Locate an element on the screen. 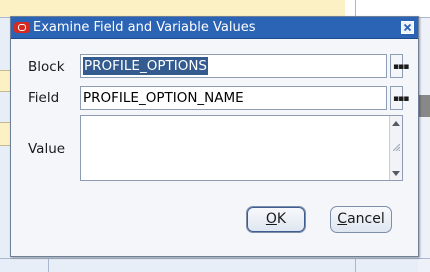  block-value: PROFILE_OPTIONS is located at coordinates (145, 66).